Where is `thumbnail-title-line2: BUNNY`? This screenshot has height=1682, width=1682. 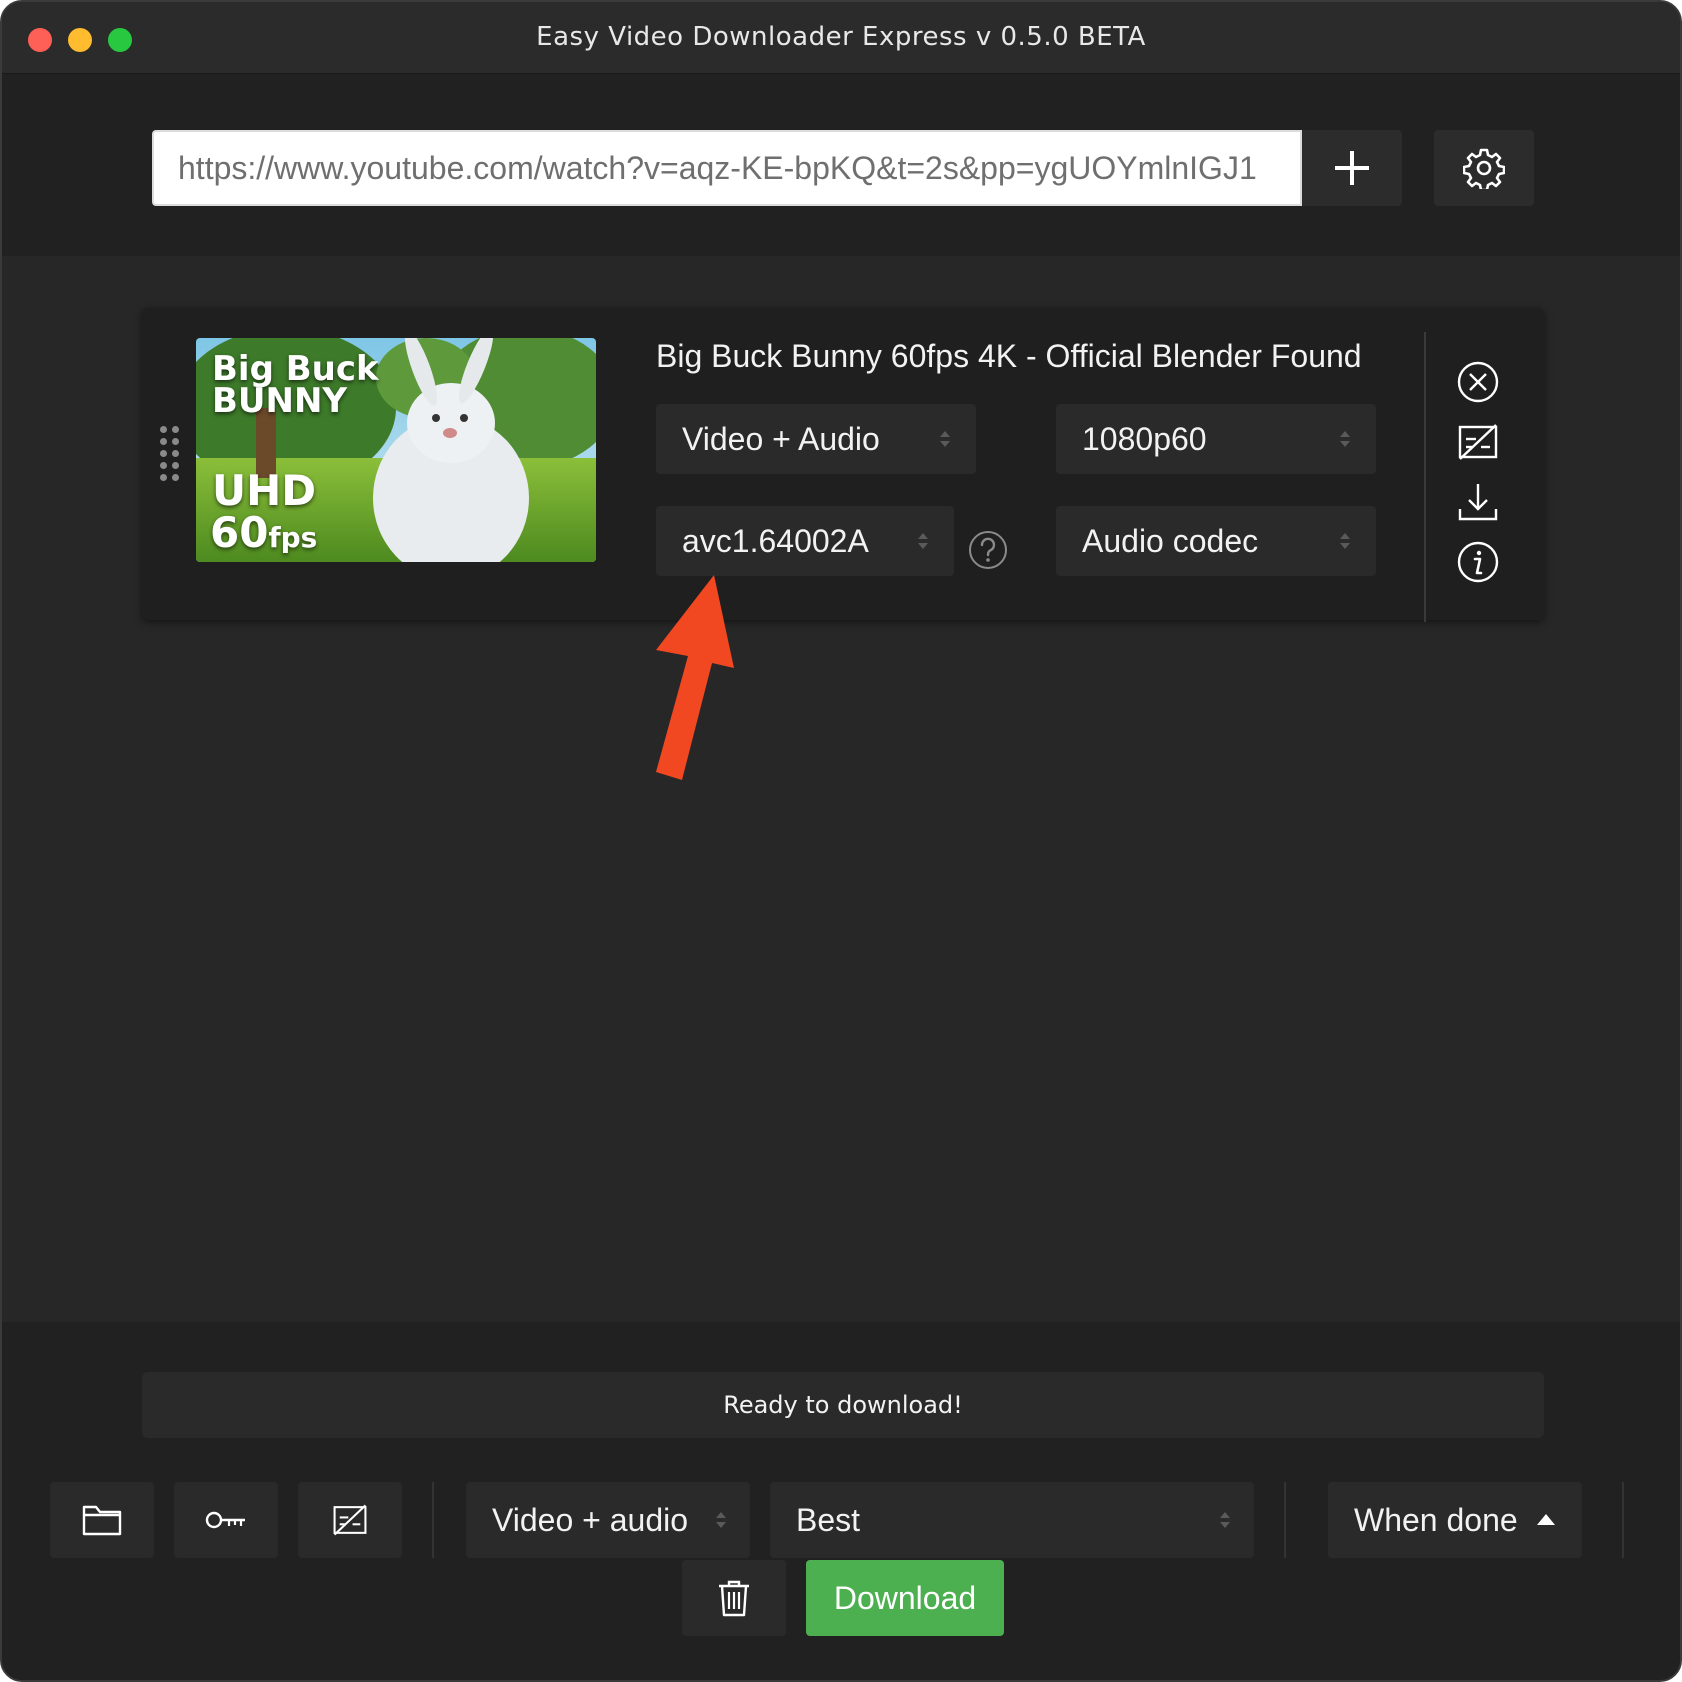 thumbnail-title-line2: BUNNY is located at coordinates (280, 401).